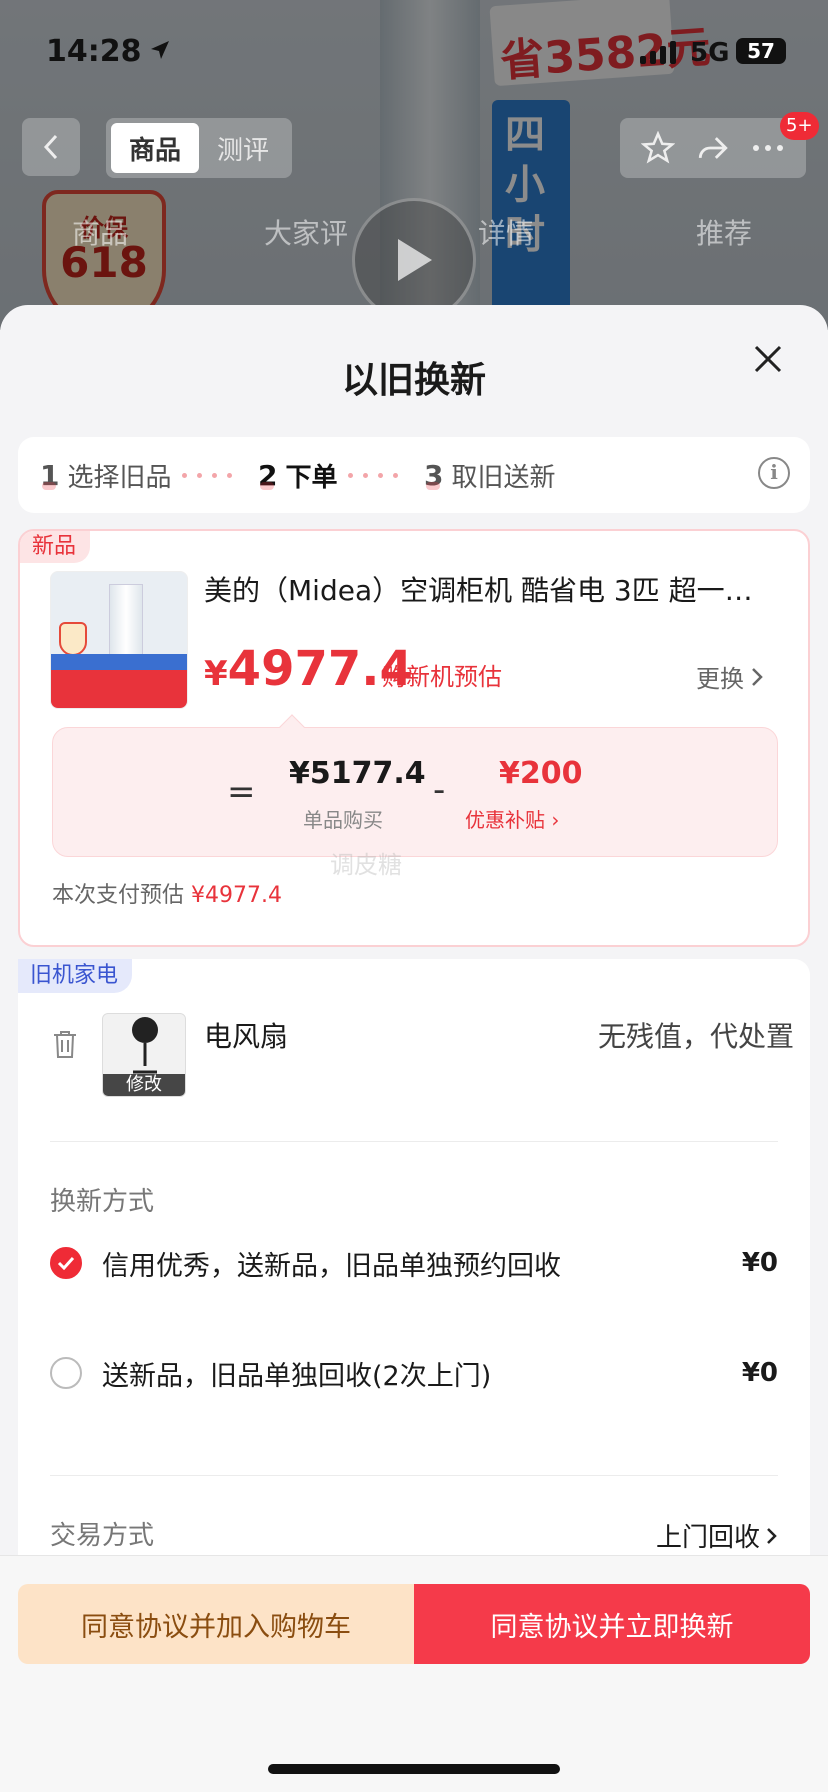 Image resolution: width=828 pixels, height=1792 pixels. What do you see at coordinates (241, 792) in the screenshot?
I see `equals-sign: =` at bounding box center [241, 792].